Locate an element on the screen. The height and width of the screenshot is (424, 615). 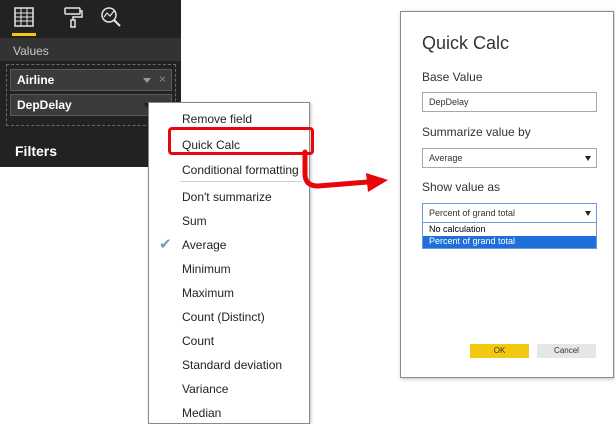
summarize-by-label: Summarize value by is located at coordinates (476, 132).